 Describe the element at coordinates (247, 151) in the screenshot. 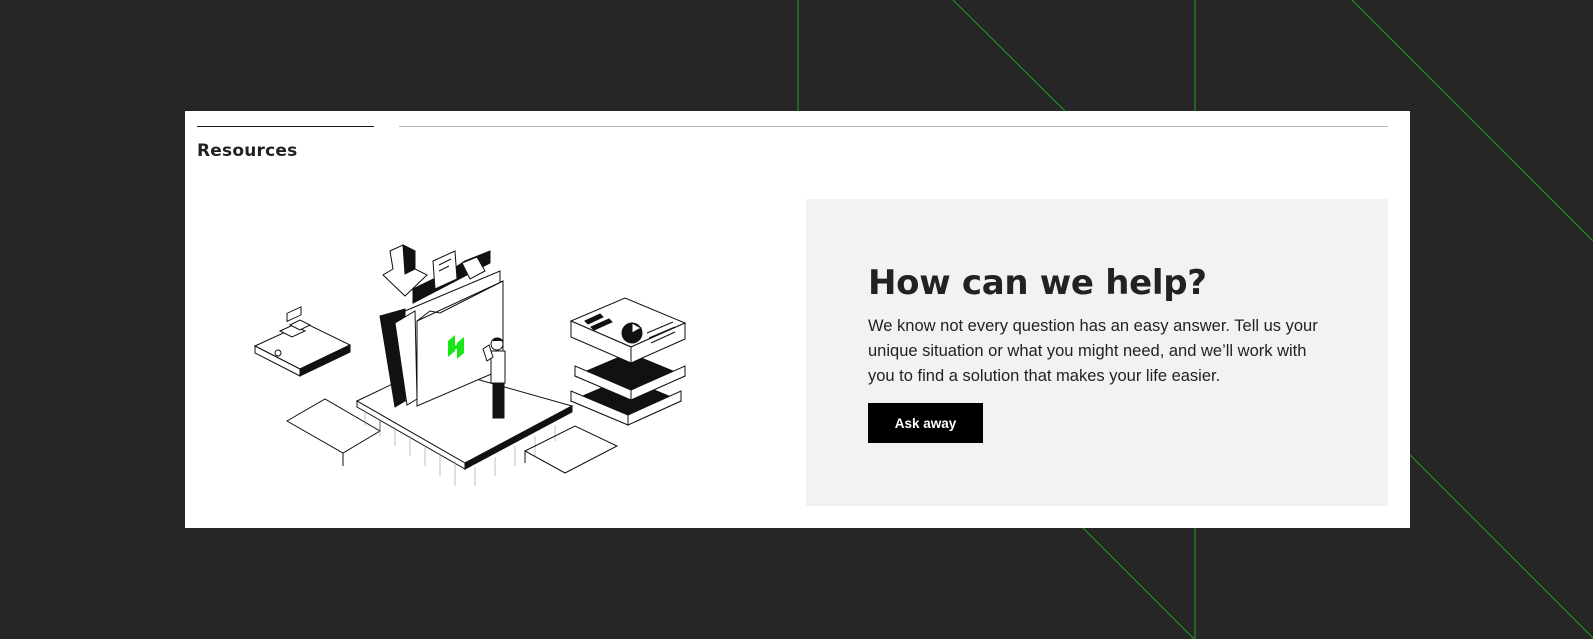

I see `section-title: Resources` at that location.